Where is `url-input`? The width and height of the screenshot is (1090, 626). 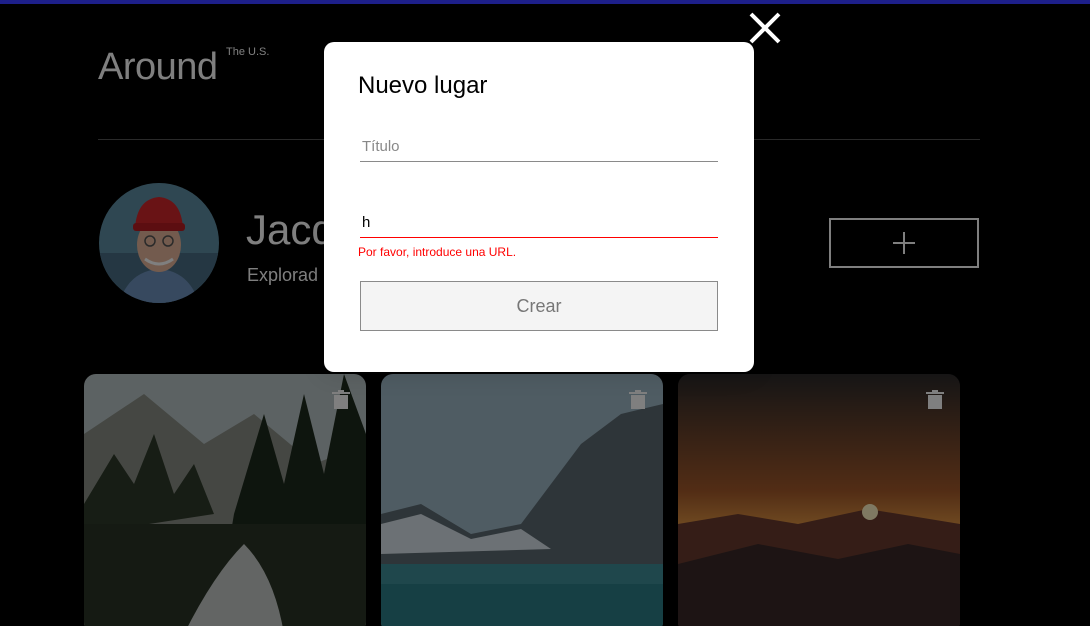 url-input is located at coordinates (539, 223).